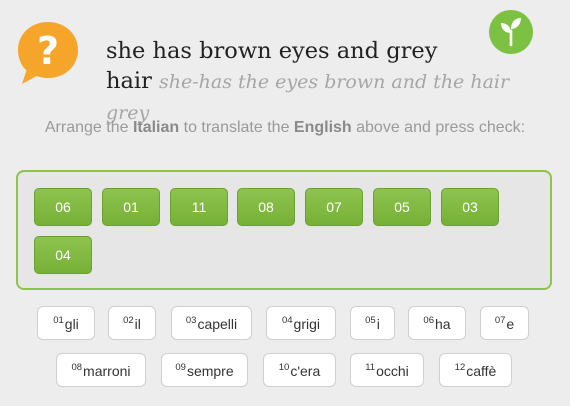 Image resolution: width=570 pixels, height=406 pixels. I want to click on word-tile-marroni: 08marroni, so click(101, 370).